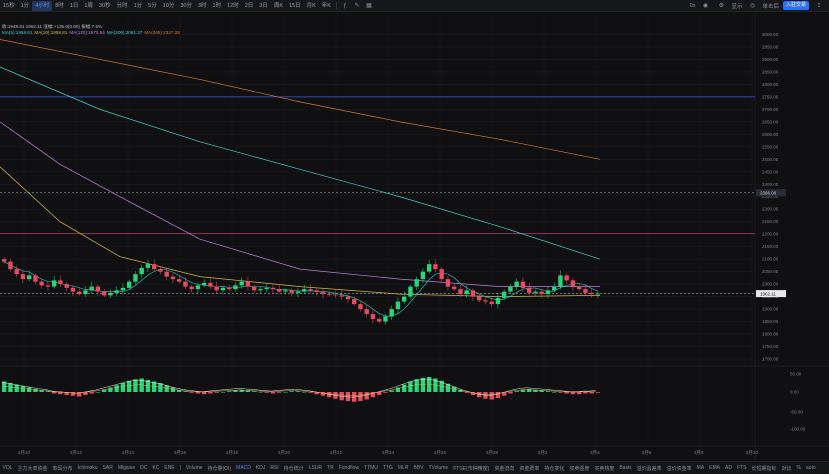  I want to click on indicator-tab: FTSE(市种精度), so click(471, 468).